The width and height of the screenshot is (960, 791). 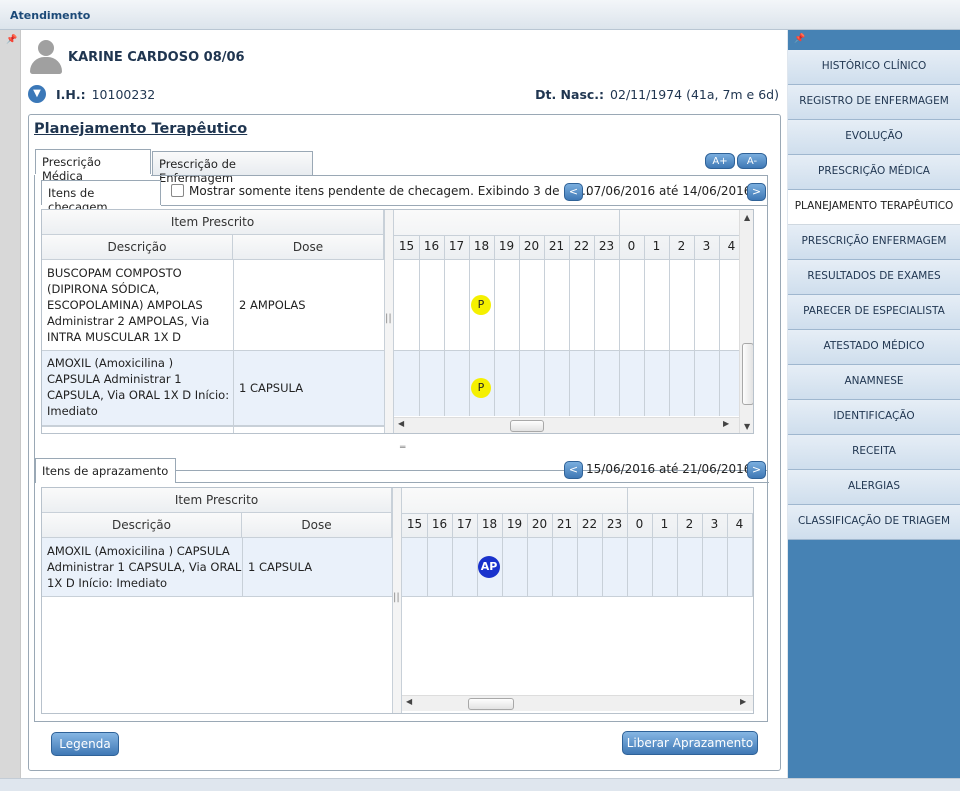 What do you see at coordinates (746, 321) in the screenshot?
I see `checagem-vscroll: ▲ ▼` at bounding box center [746, 321].